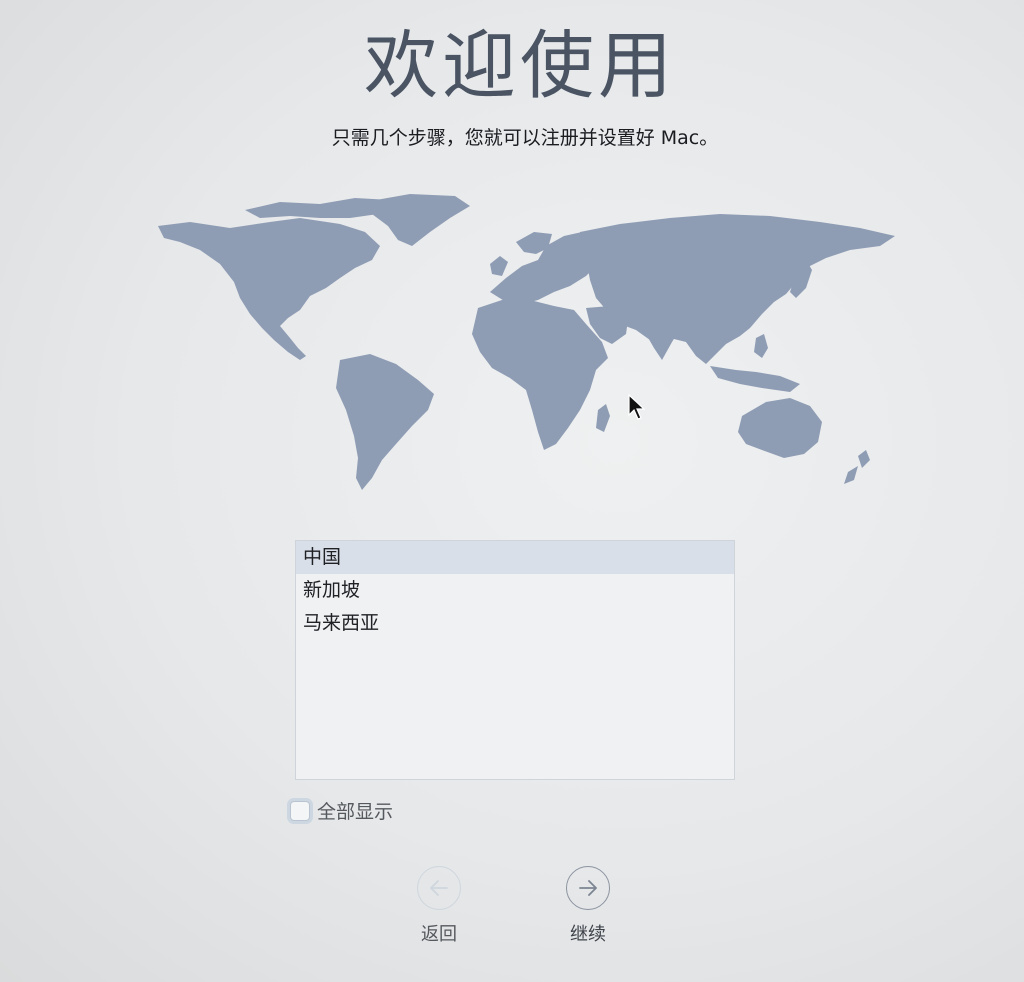  What do you see at coordinates (603, 418) in the screenshot?
I see `map-madagascar` at bounding box center [603, 418].